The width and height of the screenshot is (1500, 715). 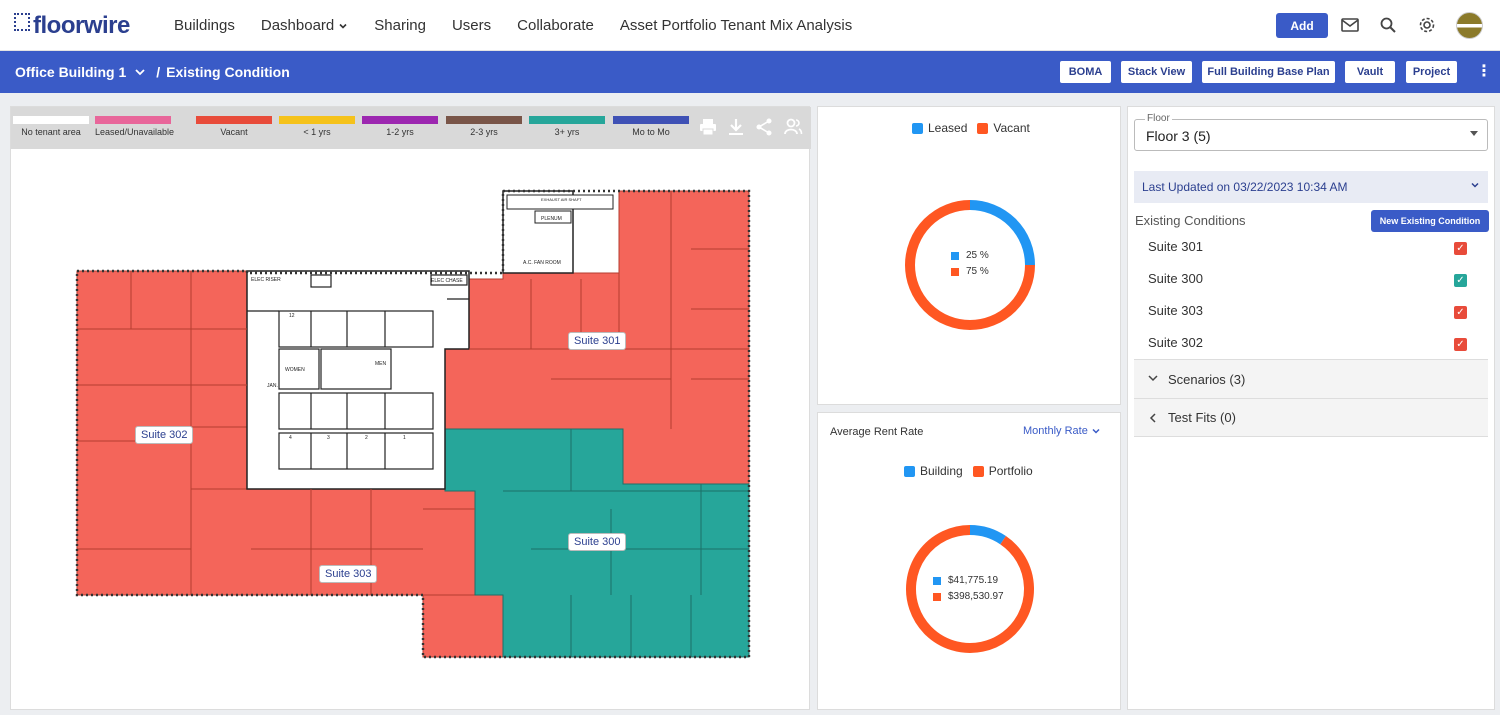 I want to click on legend-text: Building, so click(x=941, y=471).